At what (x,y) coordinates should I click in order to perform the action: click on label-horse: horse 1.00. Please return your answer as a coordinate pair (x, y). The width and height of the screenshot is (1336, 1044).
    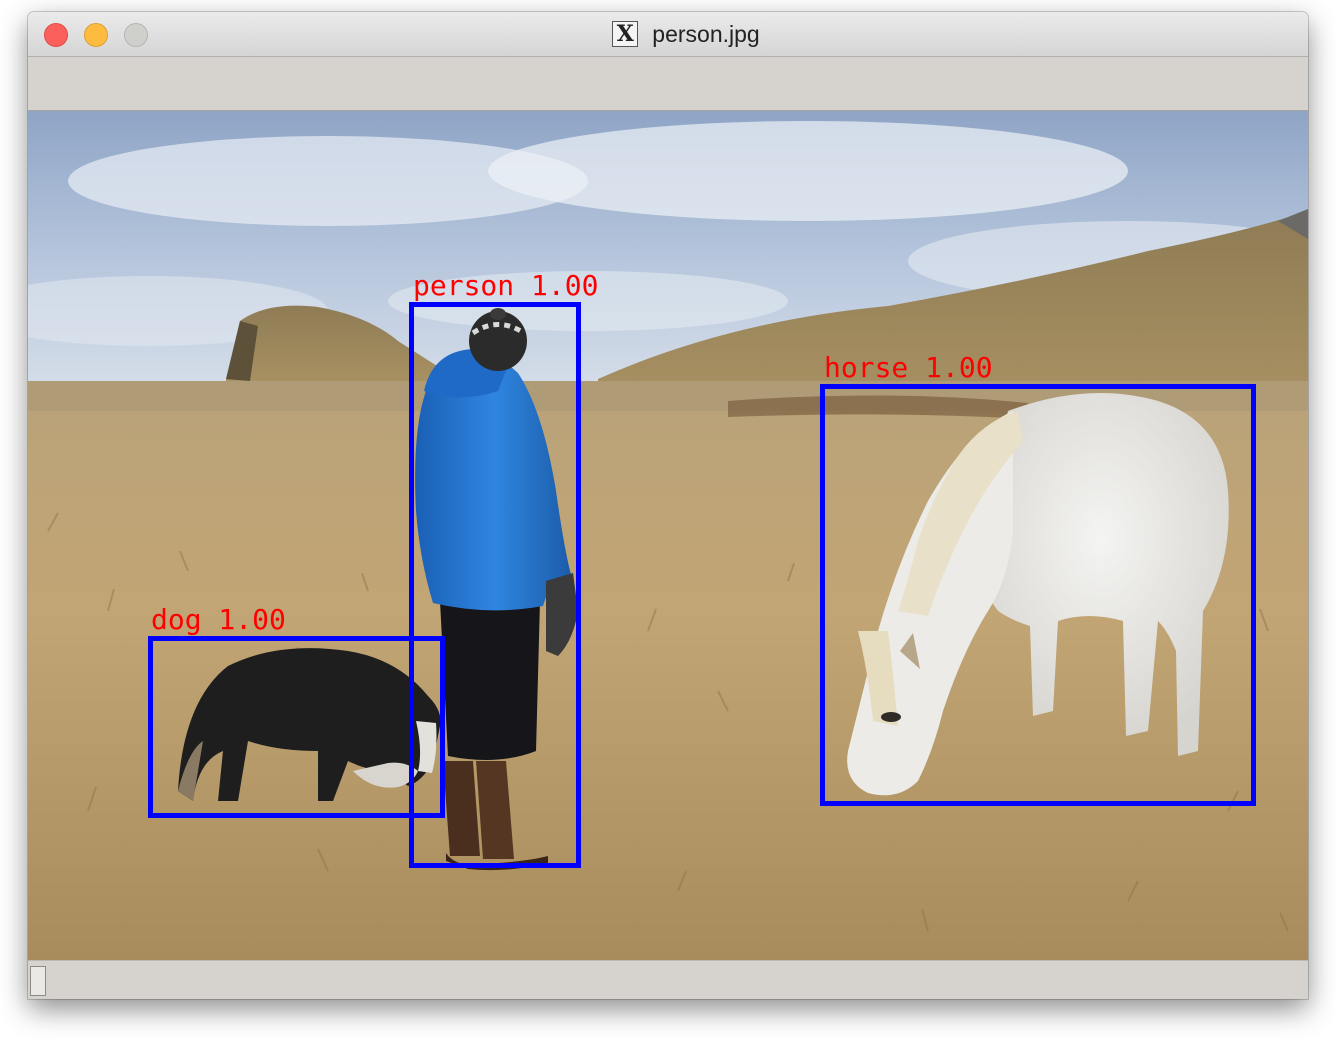
    Looking at the image, I should click on (908, 367).